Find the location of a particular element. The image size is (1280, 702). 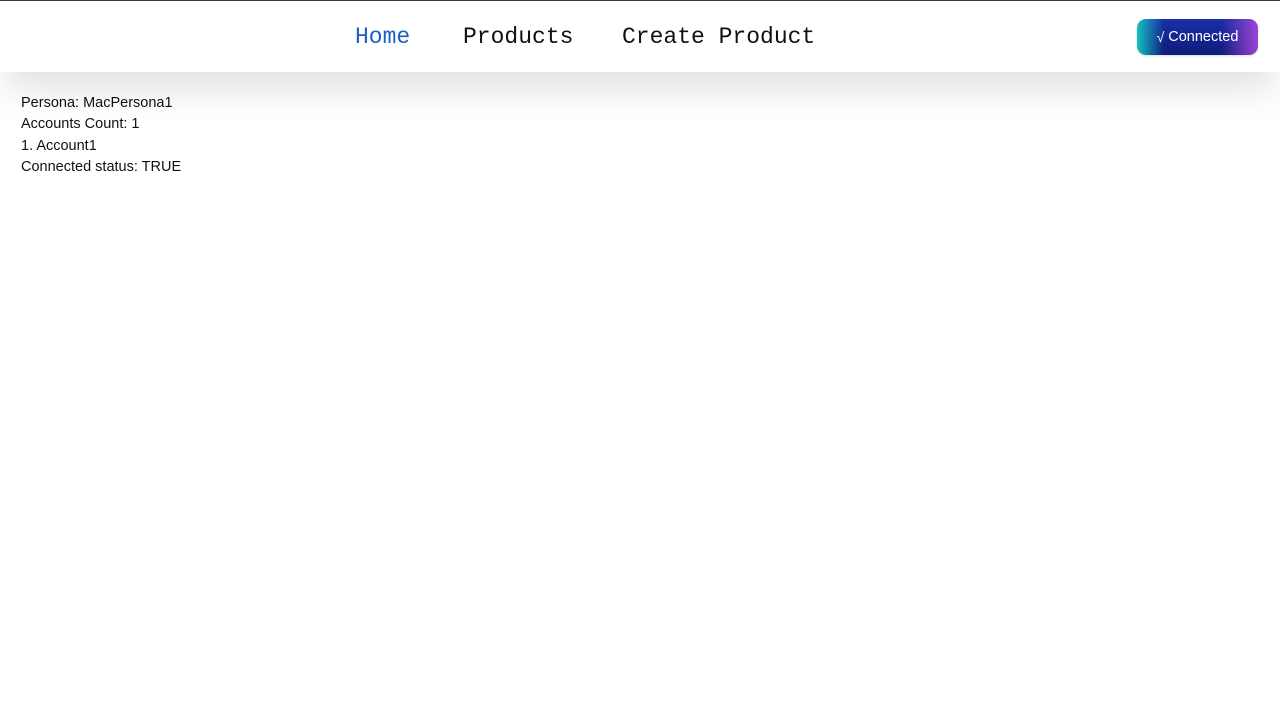

navbar: Home Products Create Product √ Connected is located at coordinates (640, 36).